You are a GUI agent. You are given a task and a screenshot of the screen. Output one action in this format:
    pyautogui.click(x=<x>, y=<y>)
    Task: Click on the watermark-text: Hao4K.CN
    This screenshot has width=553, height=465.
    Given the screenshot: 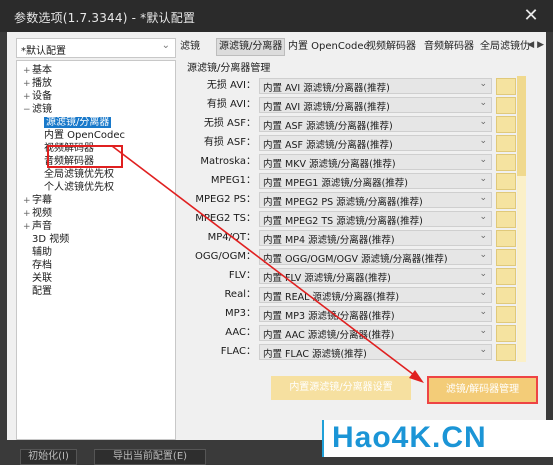 What is the action you would take?
    pyautogui.click(x=409, y=437)
    